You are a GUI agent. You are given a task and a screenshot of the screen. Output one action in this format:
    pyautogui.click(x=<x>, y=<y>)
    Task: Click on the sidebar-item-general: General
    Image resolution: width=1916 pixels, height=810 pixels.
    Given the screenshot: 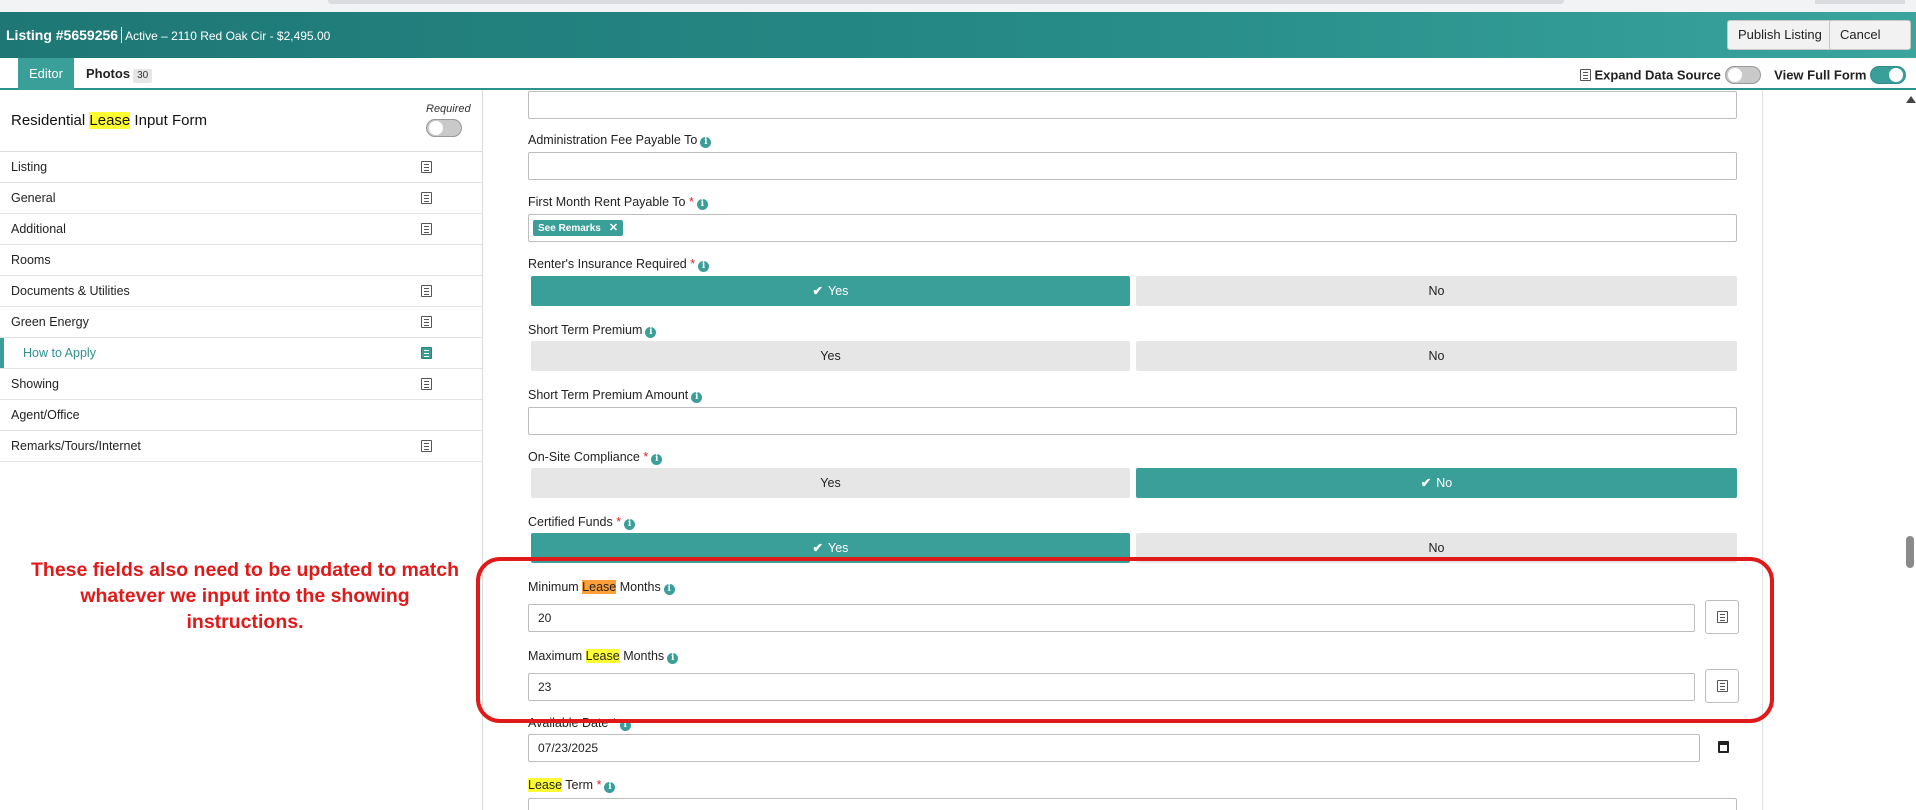 What is the action you would take?
    pyautogui.click(x=241, y=198)
    